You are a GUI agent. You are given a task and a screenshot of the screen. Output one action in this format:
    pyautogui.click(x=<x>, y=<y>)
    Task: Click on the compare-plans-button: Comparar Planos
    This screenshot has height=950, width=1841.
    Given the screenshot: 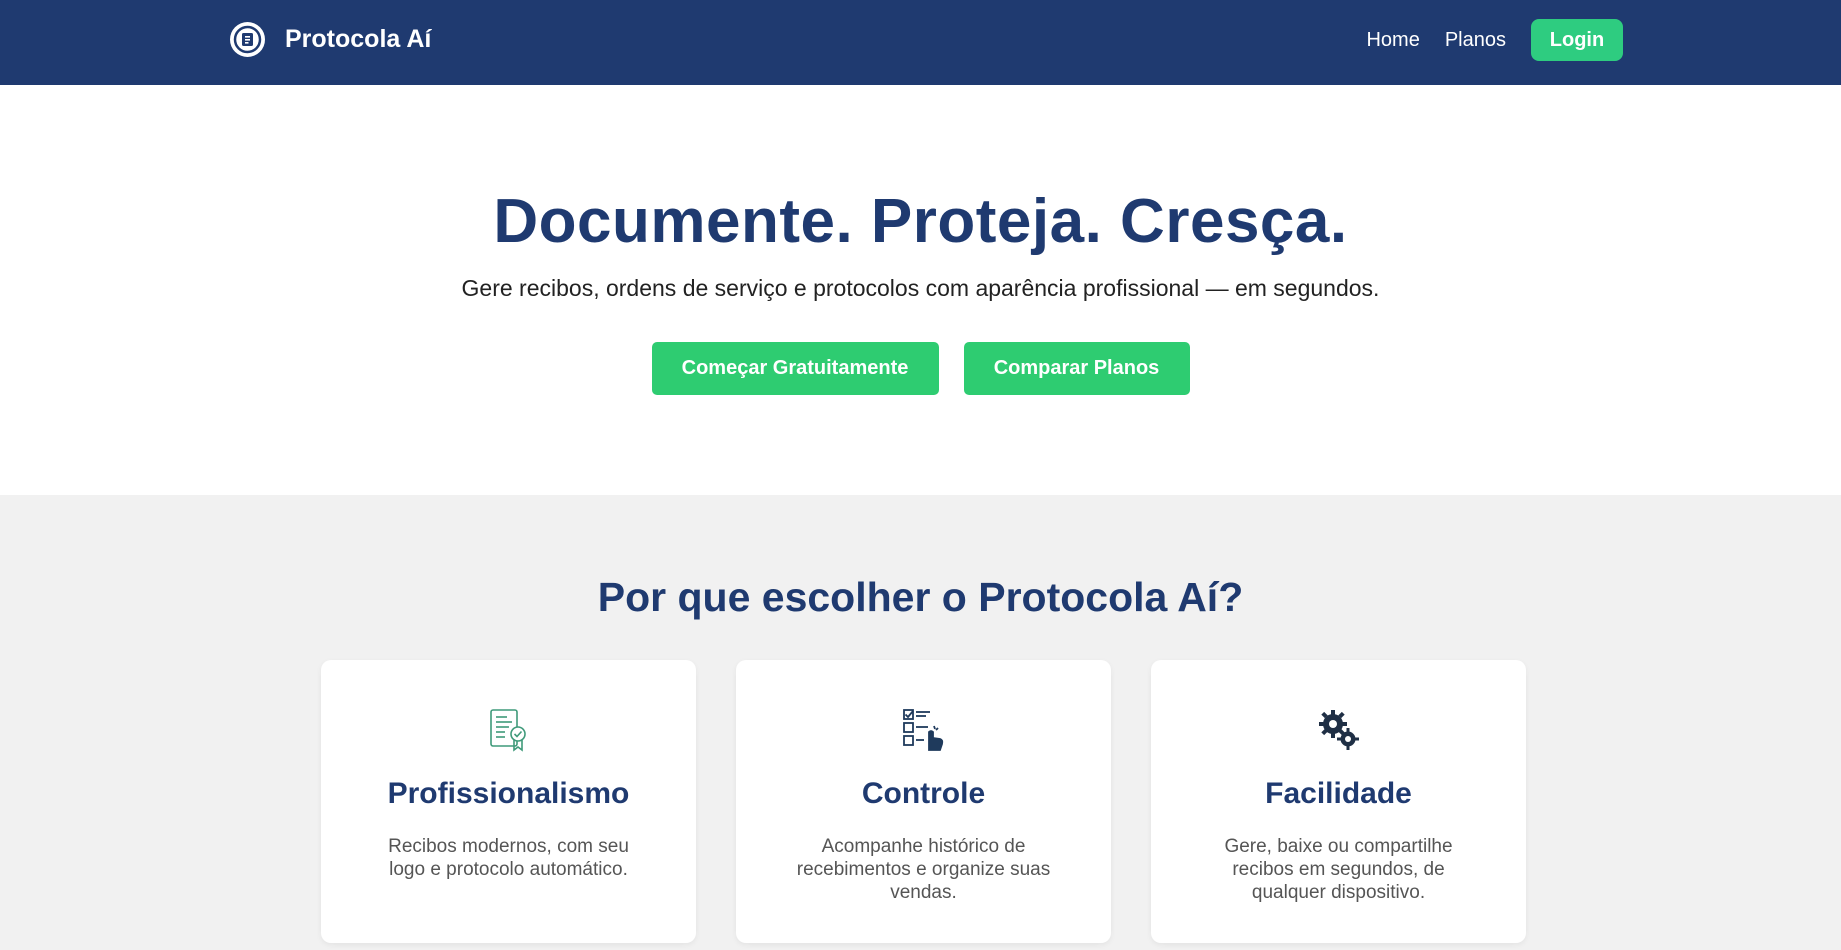 What is the action you would take?
    pyautogui.click(x=1076, y=368)
    